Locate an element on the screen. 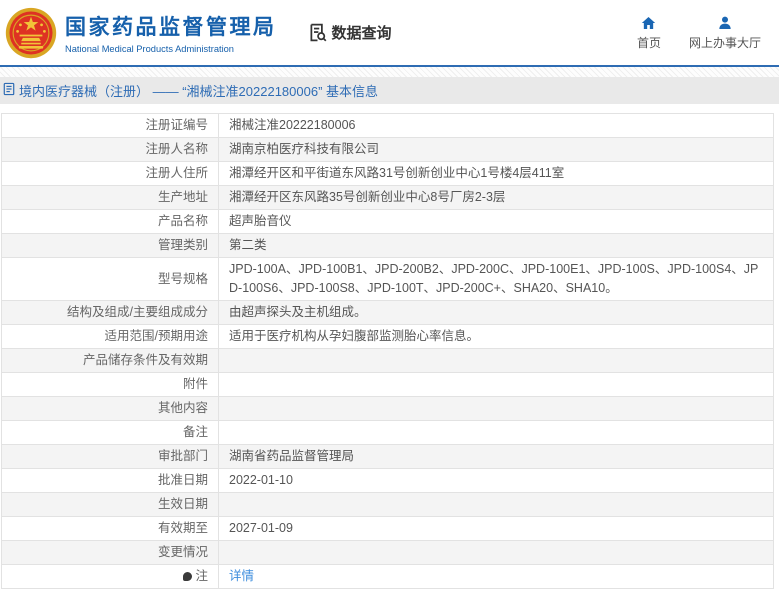 The image size is (779, 589). row-label: 产品储存条件及有效期 is located at coordinates (110, 360).